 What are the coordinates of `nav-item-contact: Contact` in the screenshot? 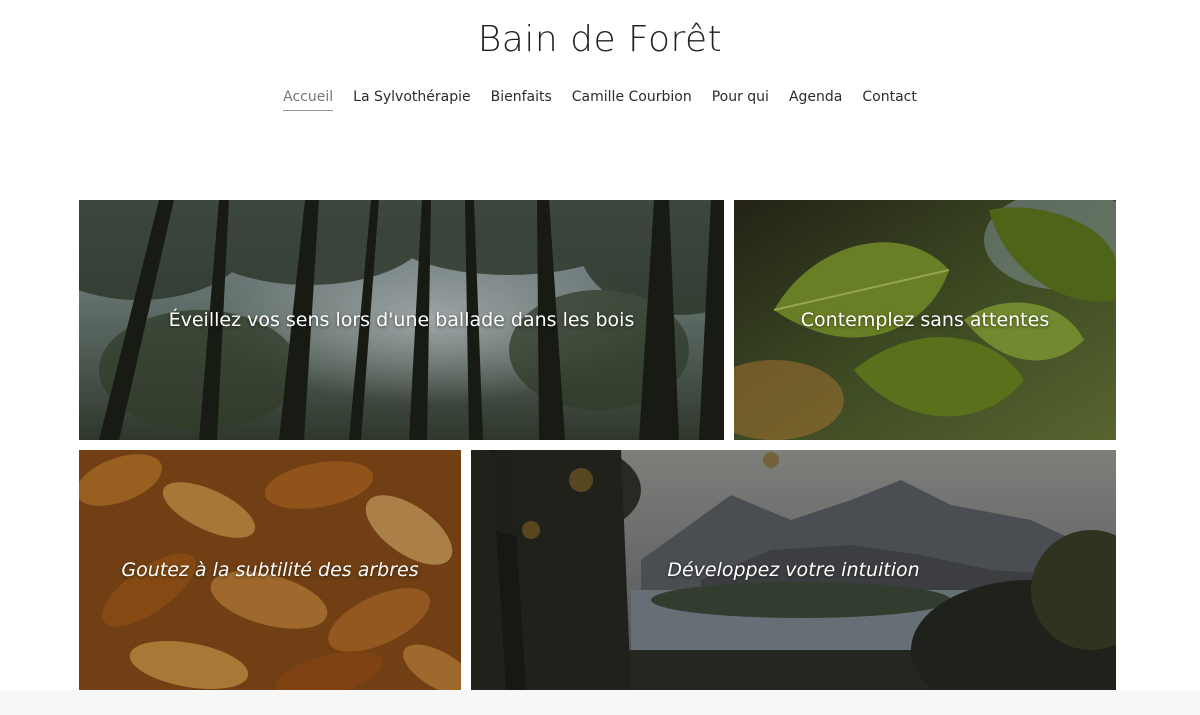 It's located at (889, 98).